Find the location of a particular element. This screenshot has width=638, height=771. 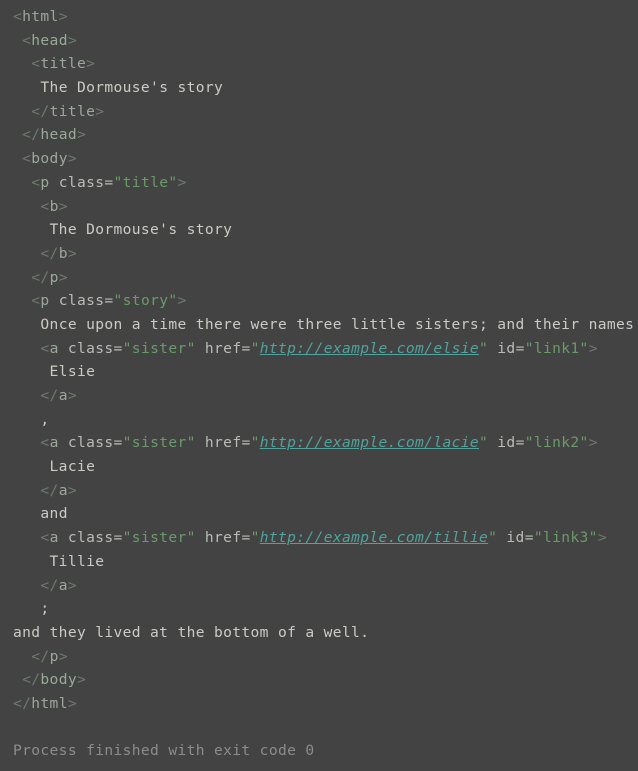

console-line: <p class="title"> is located at coordinates (325, 183).